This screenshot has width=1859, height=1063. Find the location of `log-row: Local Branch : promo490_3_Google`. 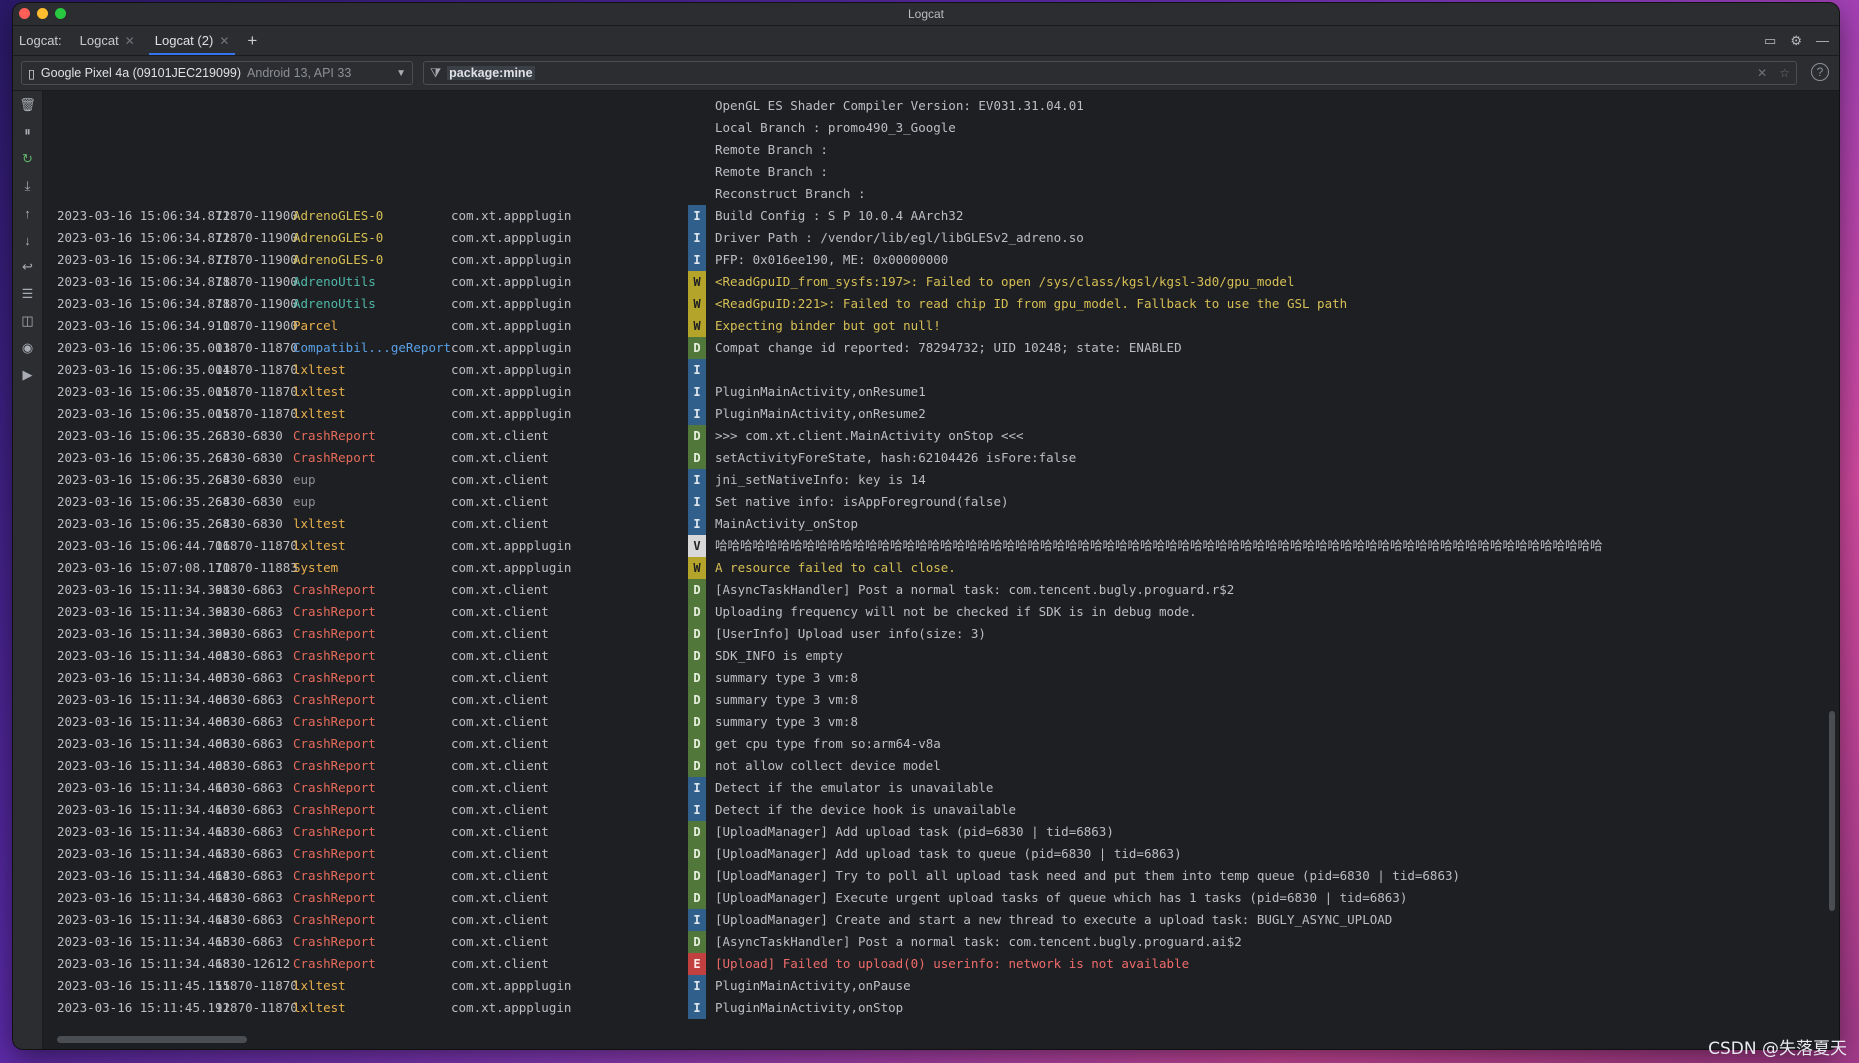

log-row: Local Branch : promo490_3_Google is located at coordinates (941, 128).